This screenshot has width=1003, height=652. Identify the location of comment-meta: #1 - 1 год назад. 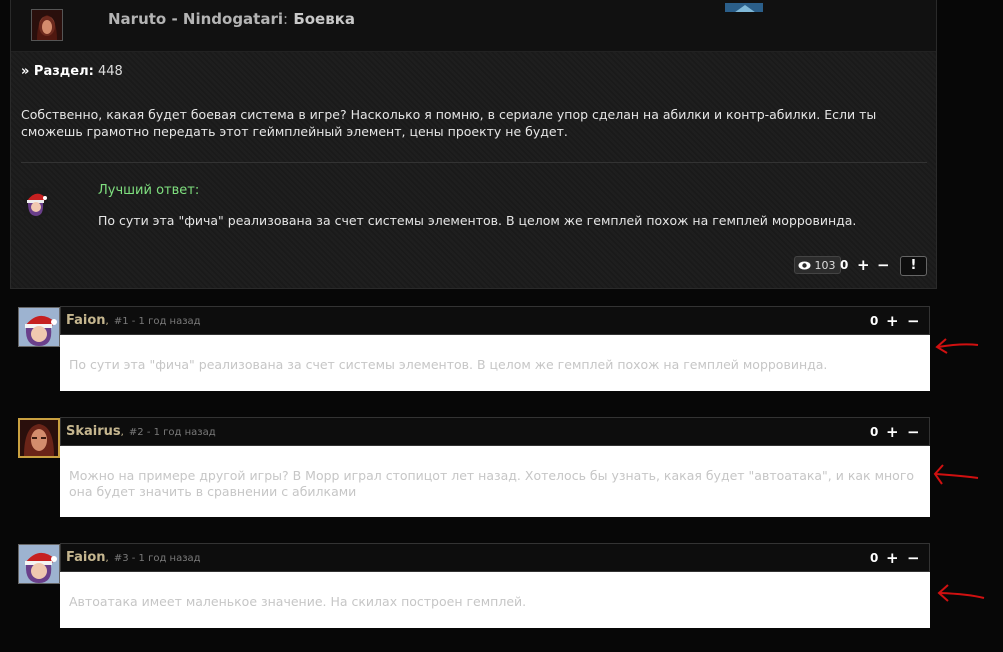
(157, 321).